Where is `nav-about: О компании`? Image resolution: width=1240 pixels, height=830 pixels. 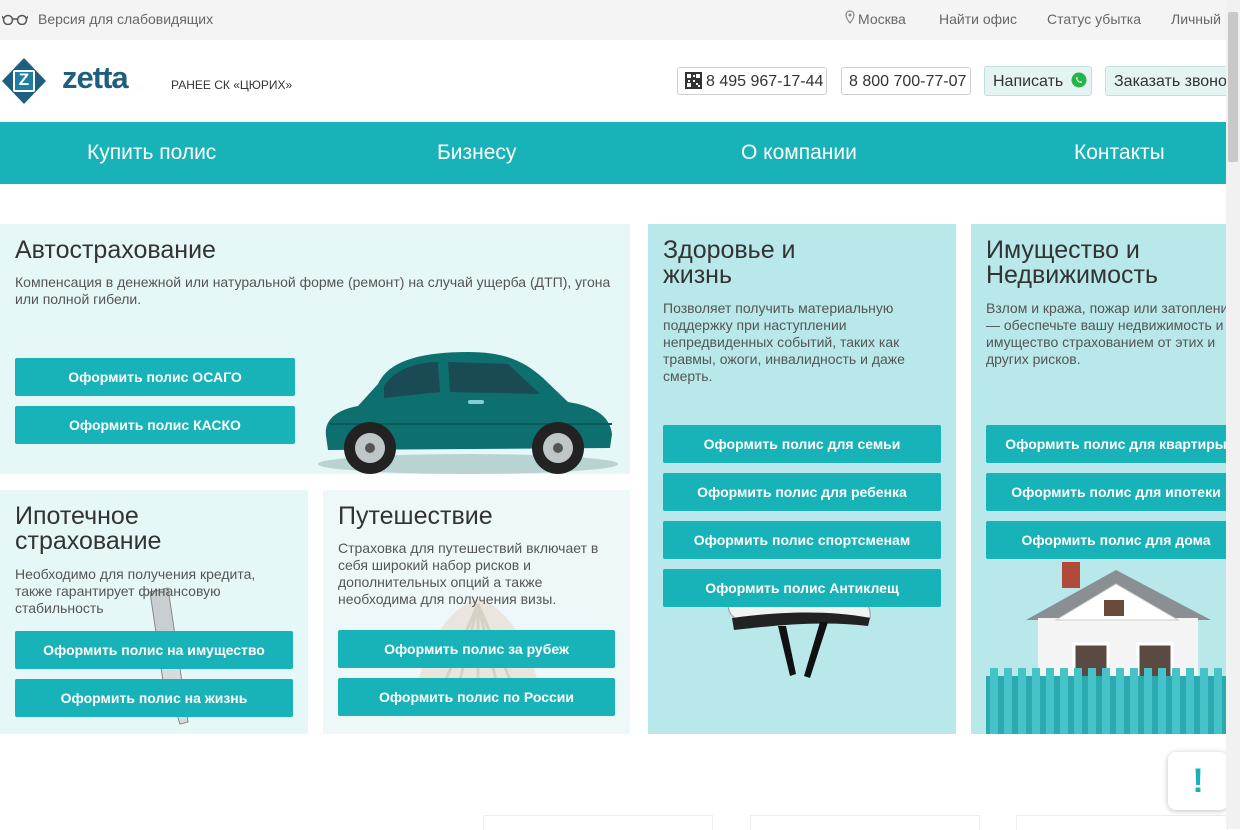
nav-about: О компании is located at coordinates (799, 153).